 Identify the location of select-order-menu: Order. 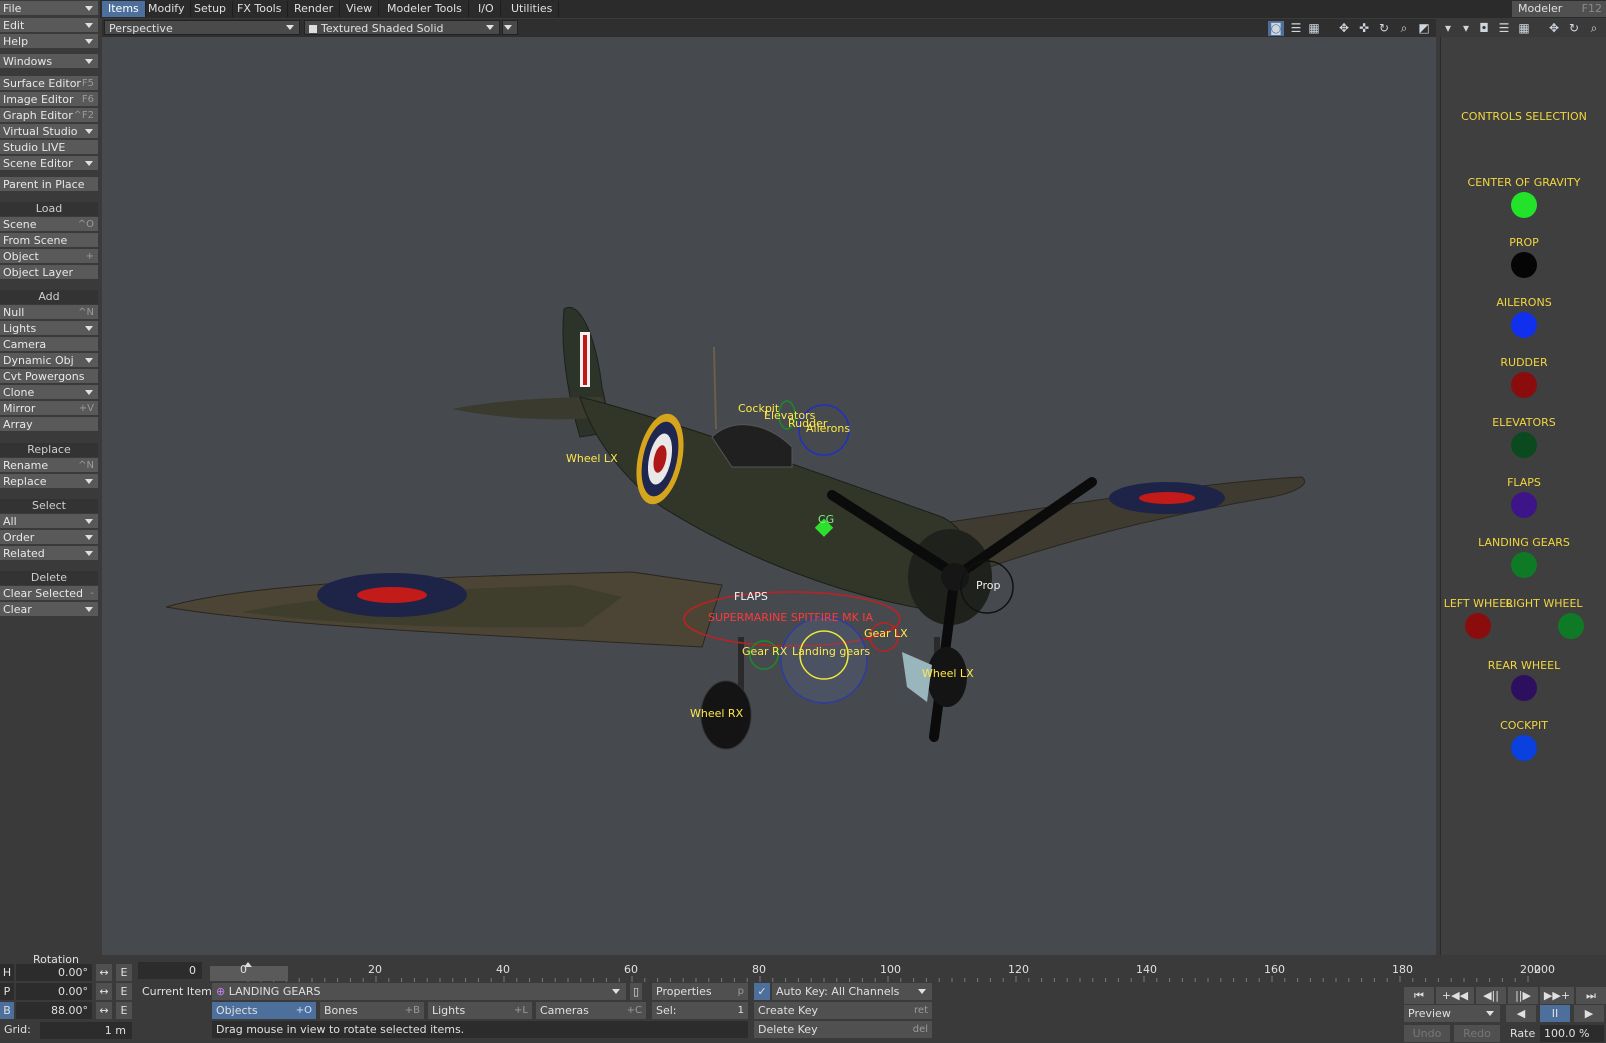
(49, 537).